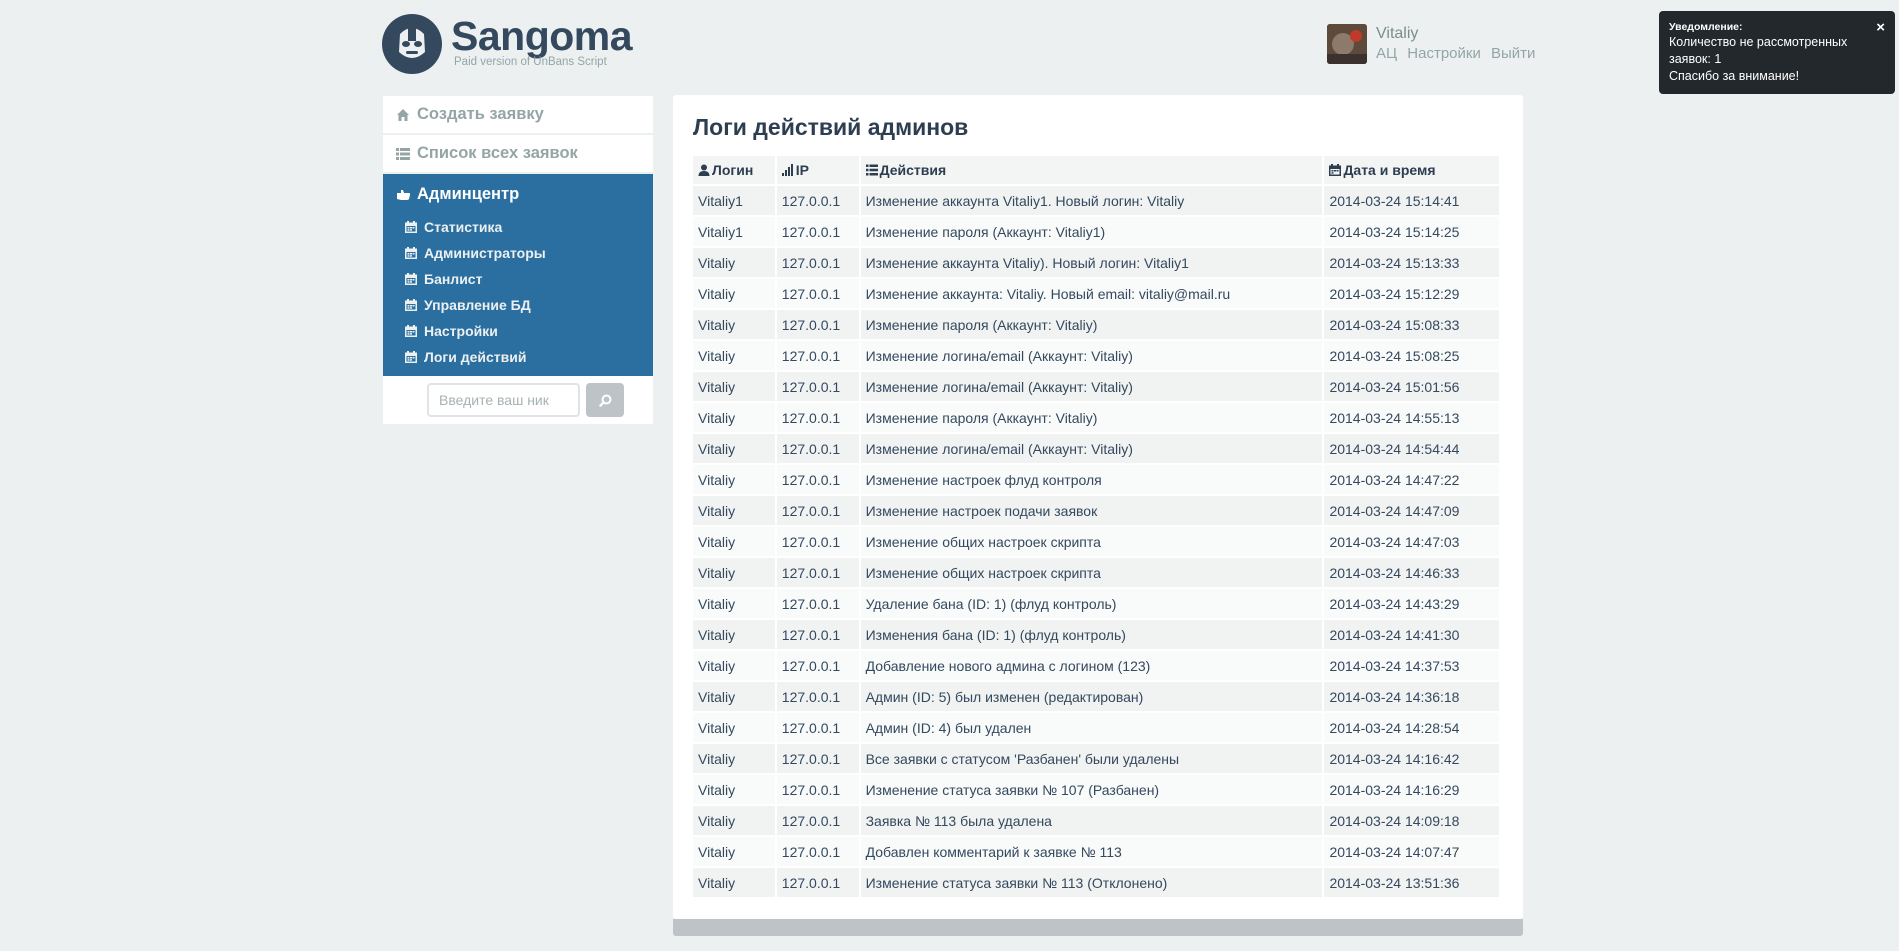 The height and width of the screenshot is (951, 1899). Describe the element at coordinates (518, 331) in the screenshot. I see `sidebar-subitem-settings: Настройки` at that location.